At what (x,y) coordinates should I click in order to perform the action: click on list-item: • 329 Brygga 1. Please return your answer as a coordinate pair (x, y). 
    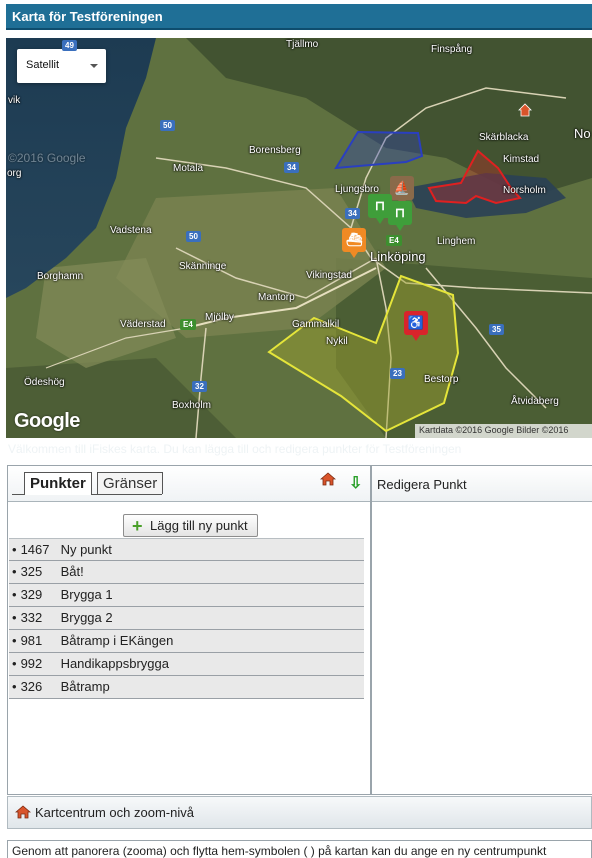
    Looking at the image, I should click on (186, 595).